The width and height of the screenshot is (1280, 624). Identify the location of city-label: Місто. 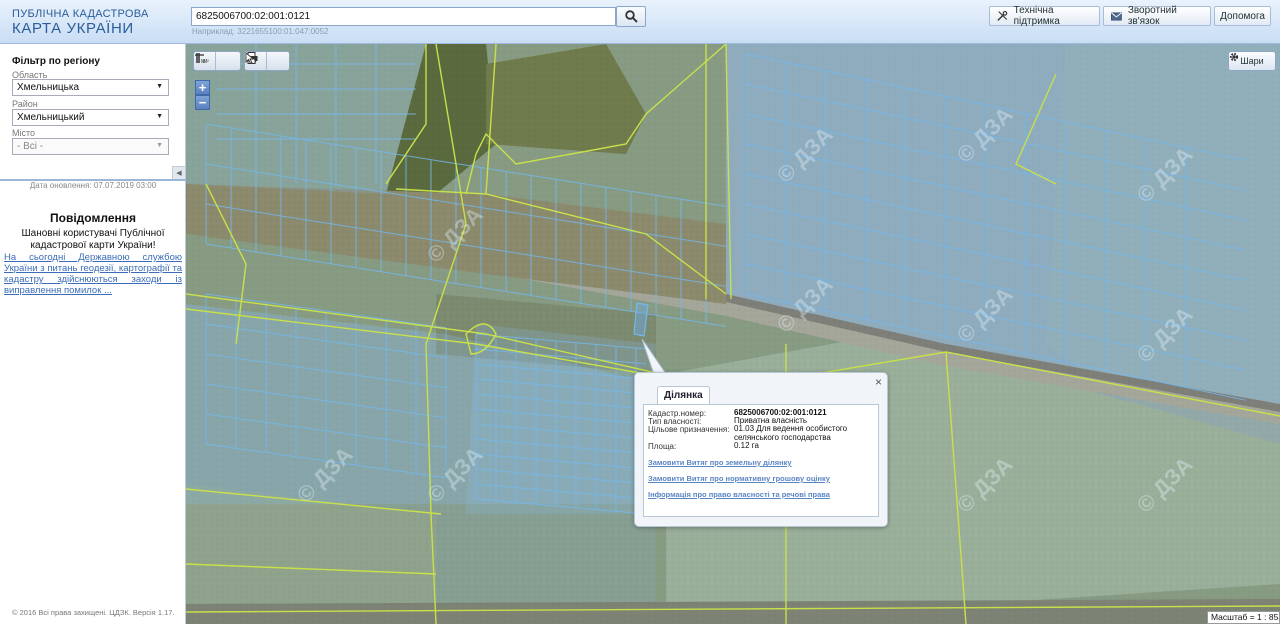
(24, 133).